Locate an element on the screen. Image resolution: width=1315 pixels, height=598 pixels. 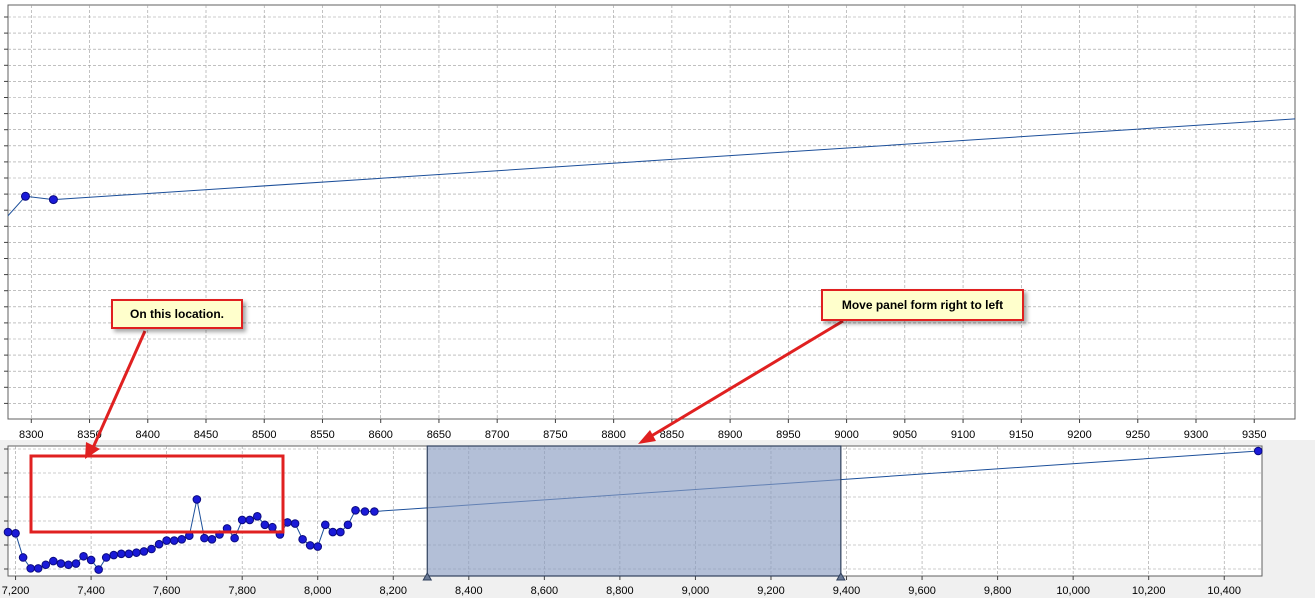
main-x-tick-label: 8750 is located at coordinates (555, 435).